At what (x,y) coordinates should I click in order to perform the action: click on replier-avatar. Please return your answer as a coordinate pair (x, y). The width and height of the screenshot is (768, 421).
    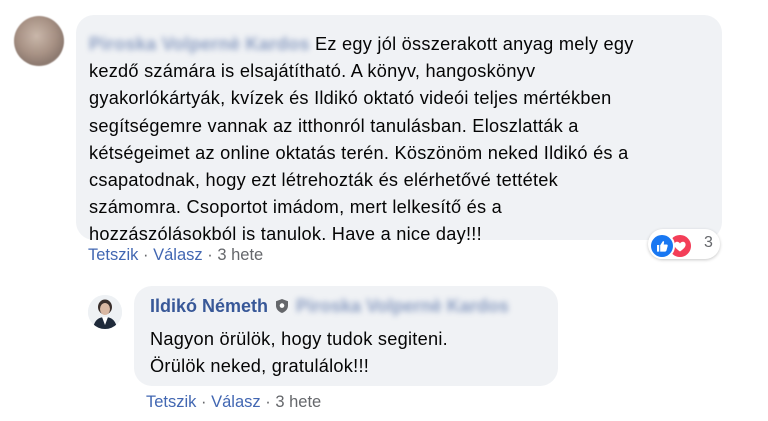
    Looking at the image, I should click on (105, 312).